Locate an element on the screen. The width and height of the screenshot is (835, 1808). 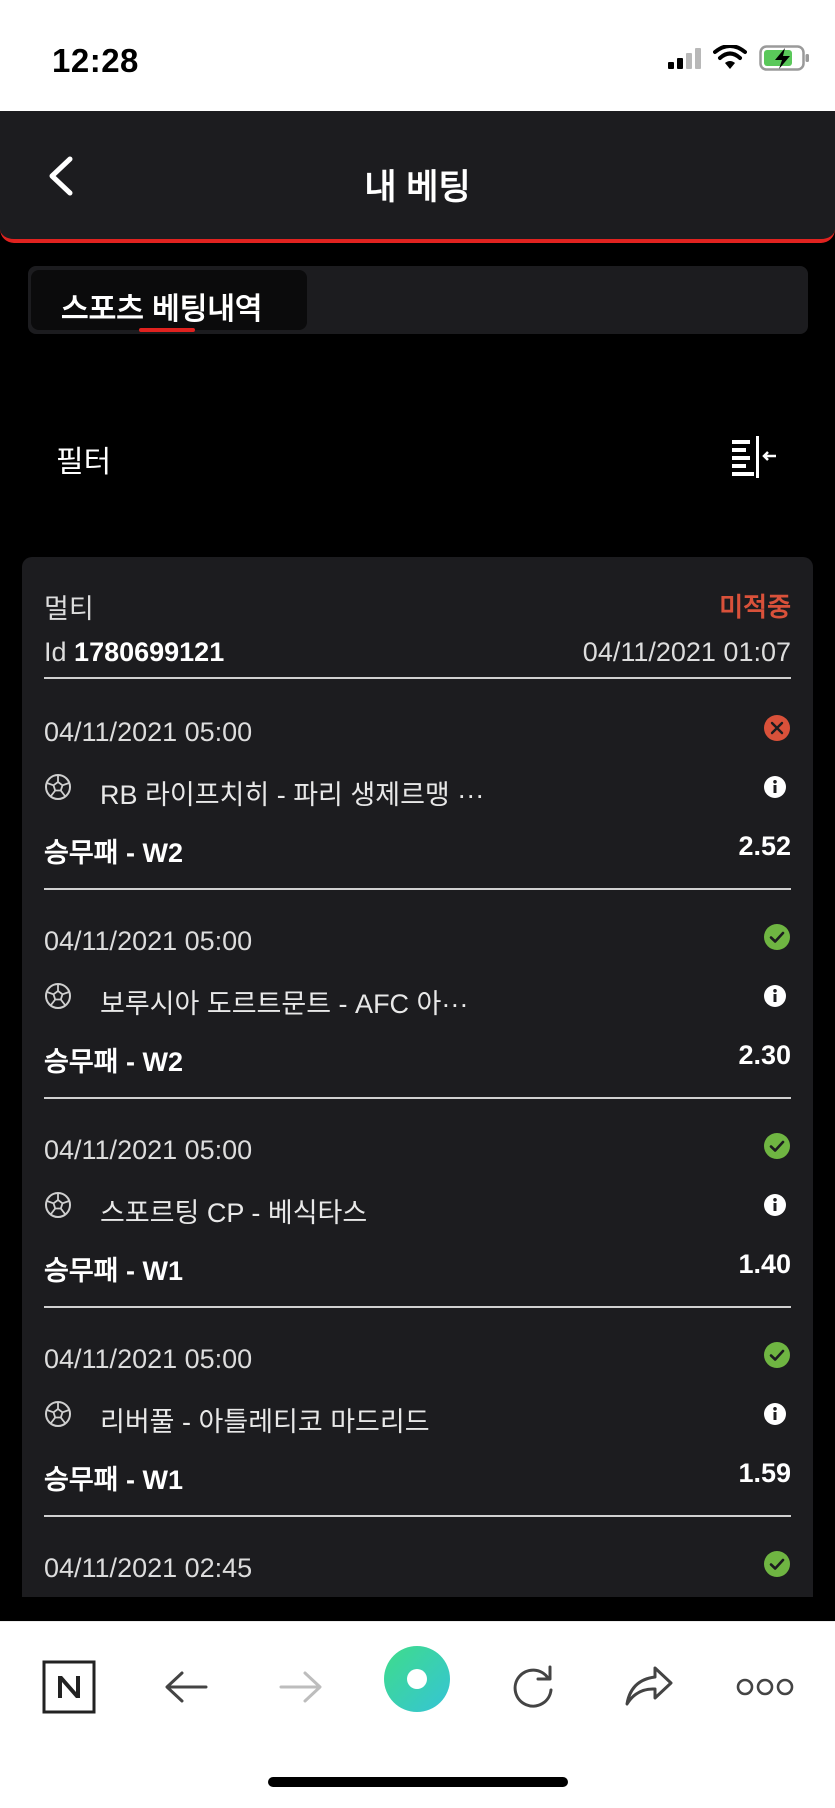
page-title: 내 베팅 is located at coordinates (417, 187).